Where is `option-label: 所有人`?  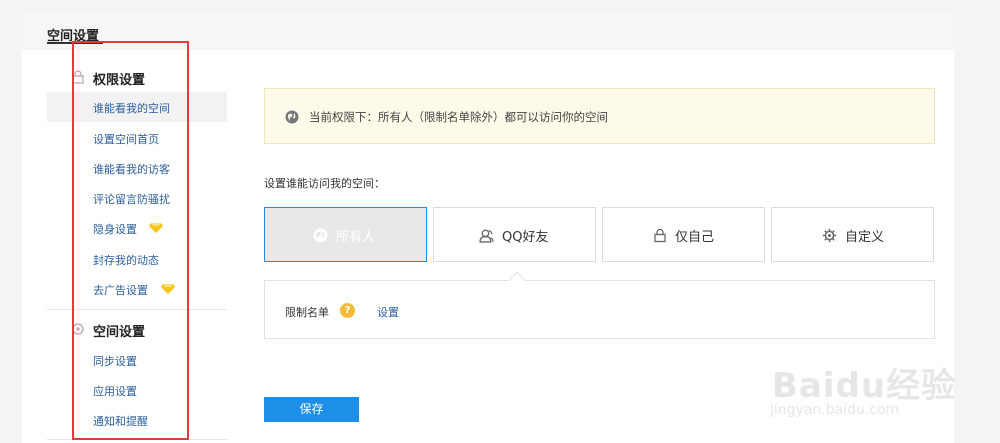 option-label: 所有人 is located at coordinates (356, 237).